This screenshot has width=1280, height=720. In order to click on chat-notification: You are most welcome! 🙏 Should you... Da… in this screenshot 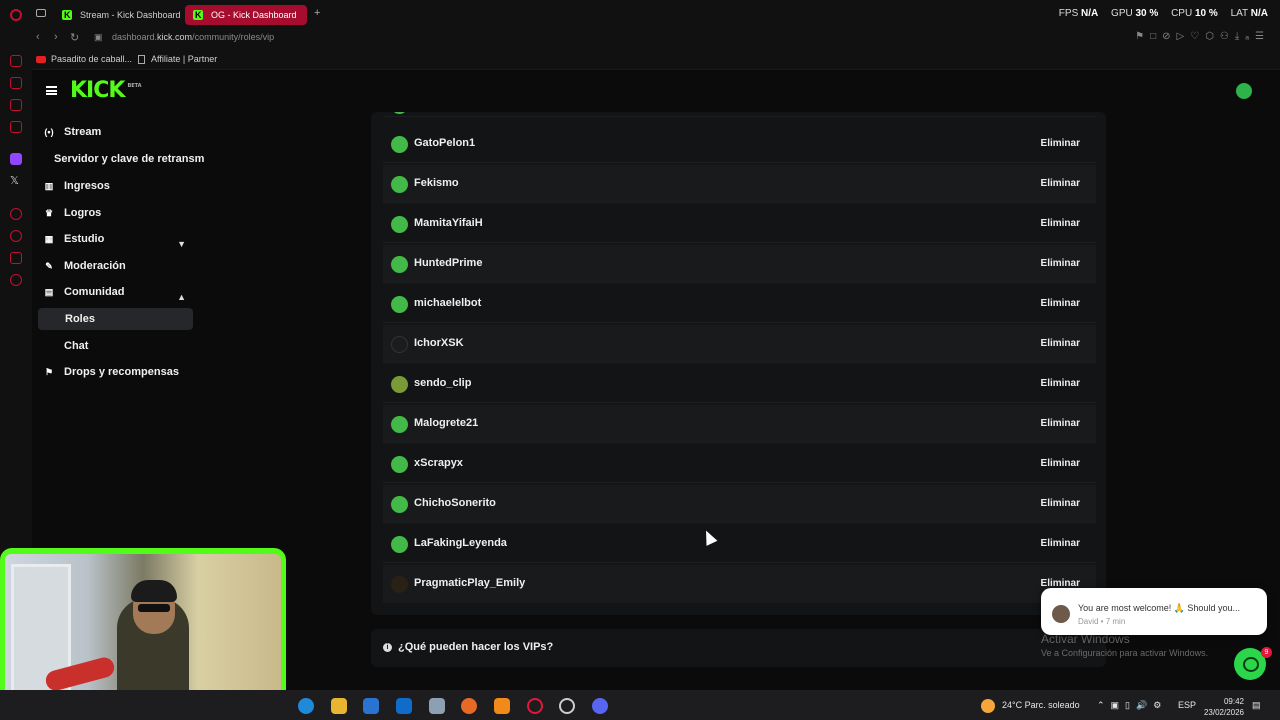, I will do `click(1154, 611)`.